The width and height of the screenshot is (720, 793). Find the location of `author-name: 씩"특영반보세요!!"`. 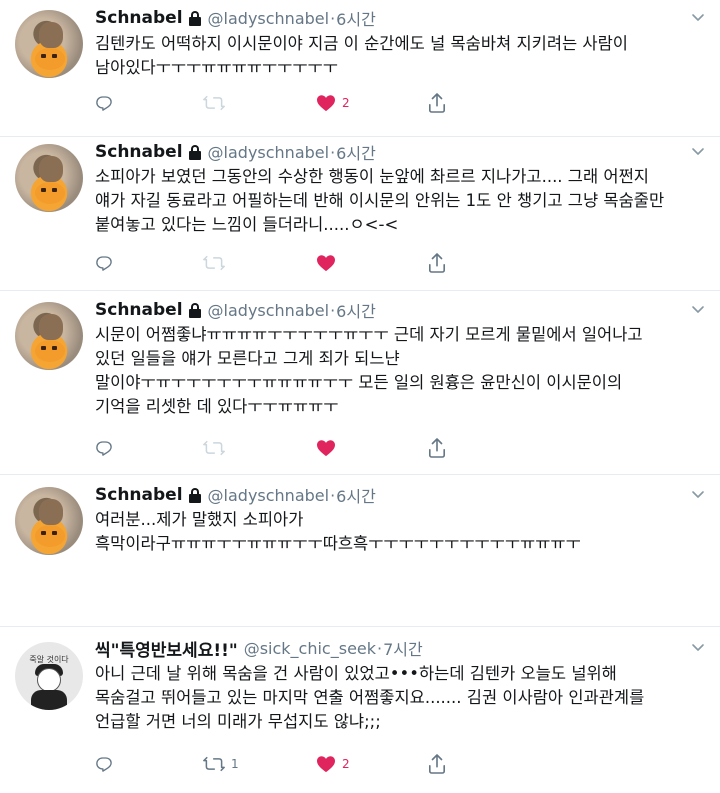

author-name: 씩"특영반보세요!!" is located at coordinates (166, 648).